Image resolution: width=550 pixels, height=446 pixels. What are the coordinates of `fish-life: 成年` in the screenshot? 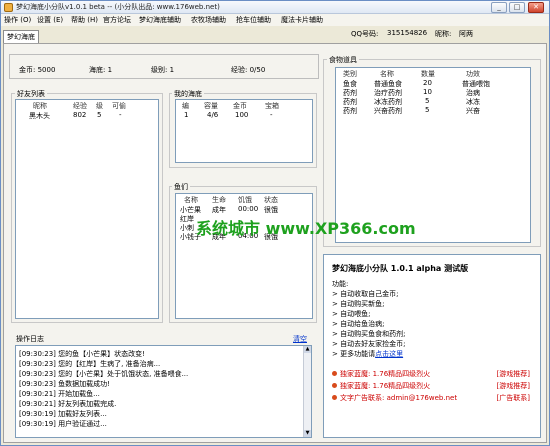 It's located at (219, 210).